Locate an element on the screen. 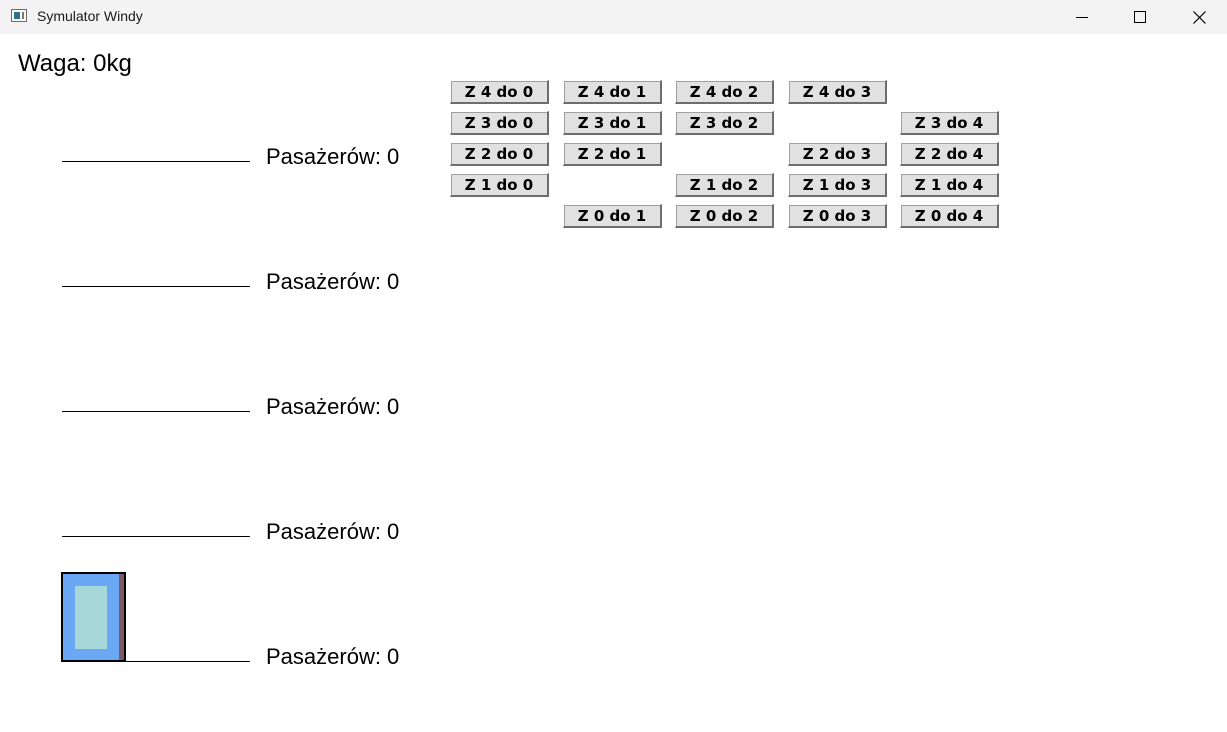  call-button-3-to-1: Z 3 do 1 is located at coordinates (612, 123).